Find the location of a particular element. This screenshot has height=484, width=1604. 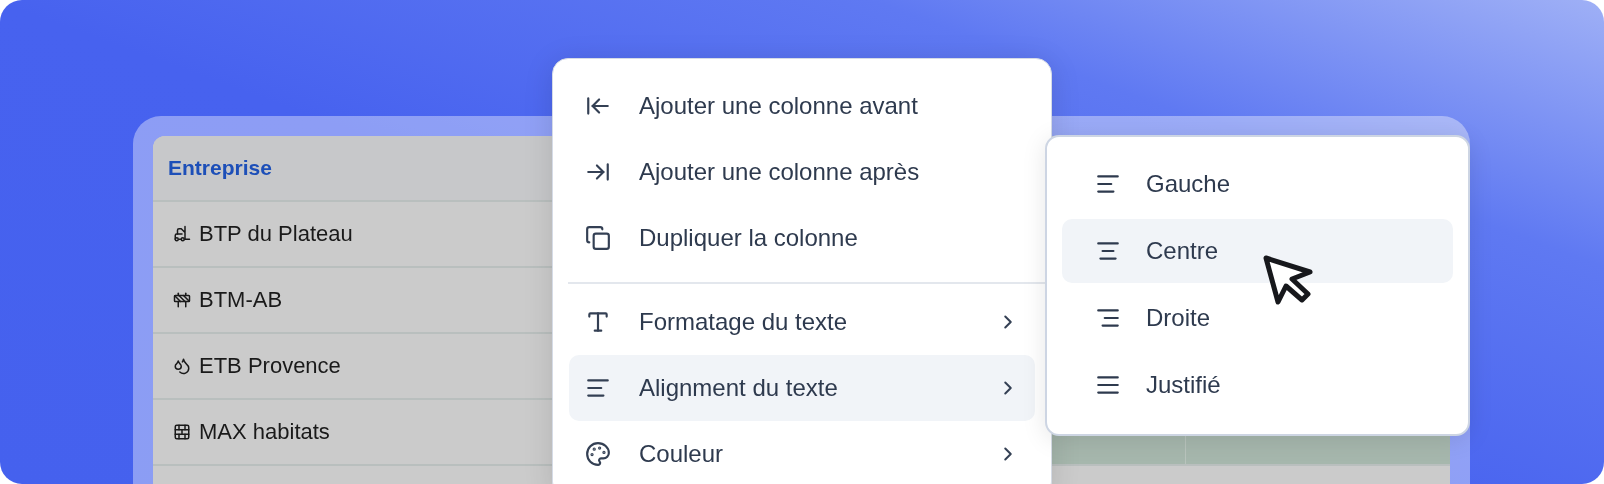

company-name: ETB Provence is located at coordinates (270, 366).